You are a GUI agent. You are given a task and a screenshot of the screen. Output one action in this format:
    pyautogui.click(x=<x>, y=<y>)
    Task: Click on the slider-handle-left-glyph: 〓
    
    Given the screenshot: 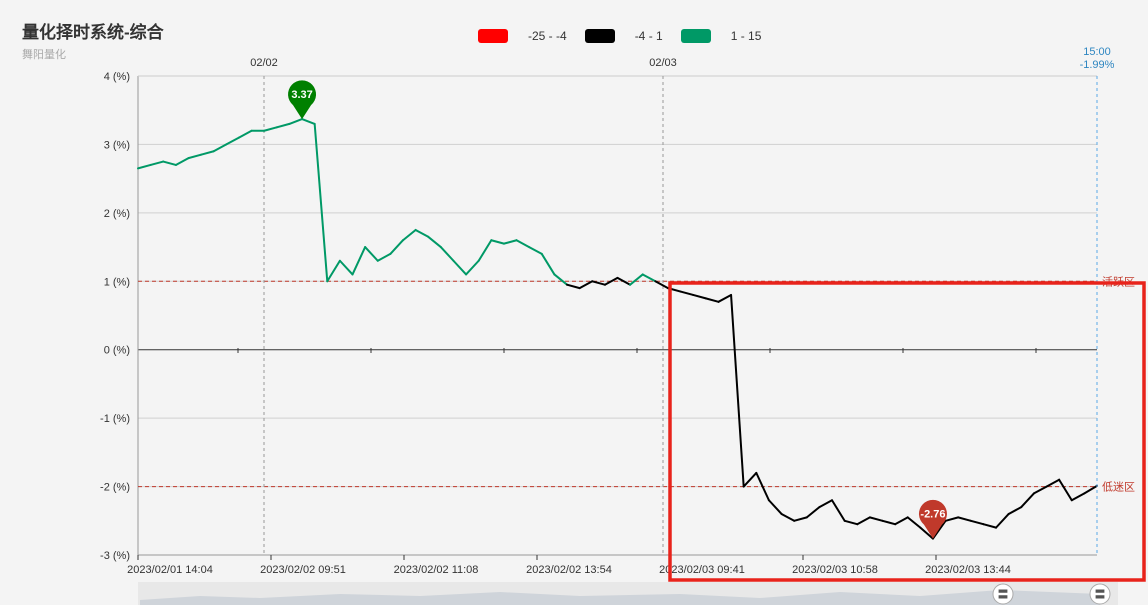 What is the action you would take?
    pyautogui.click(x=1003, y=595)
    